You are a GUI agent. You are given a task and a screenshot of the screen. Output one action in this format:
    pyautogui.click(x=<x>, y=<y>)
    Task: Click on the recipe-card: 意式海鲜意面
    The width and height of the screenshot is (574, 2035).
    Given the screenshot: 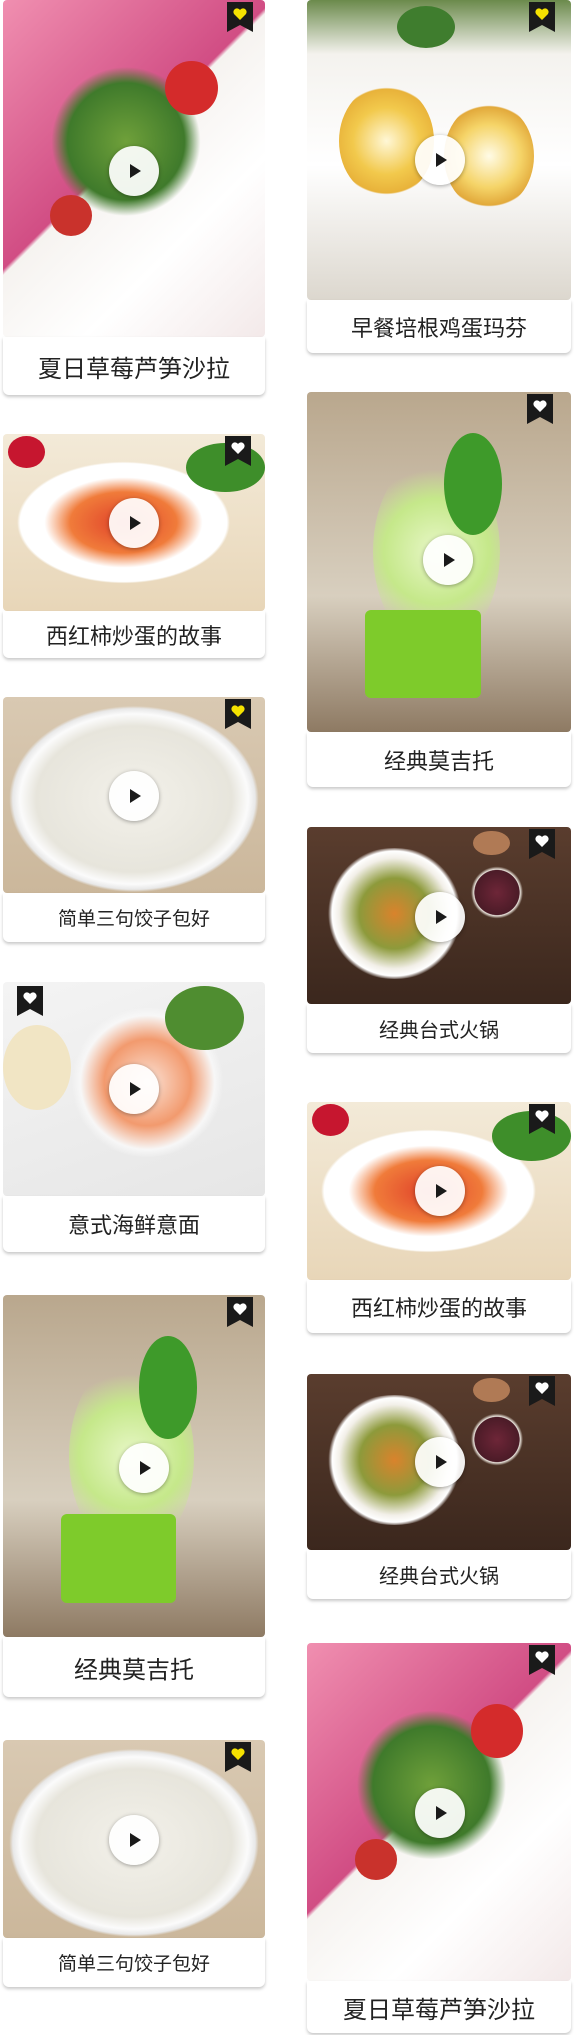 What is the action you would take?
    pyautogui.click(x=134, y=1117)
    